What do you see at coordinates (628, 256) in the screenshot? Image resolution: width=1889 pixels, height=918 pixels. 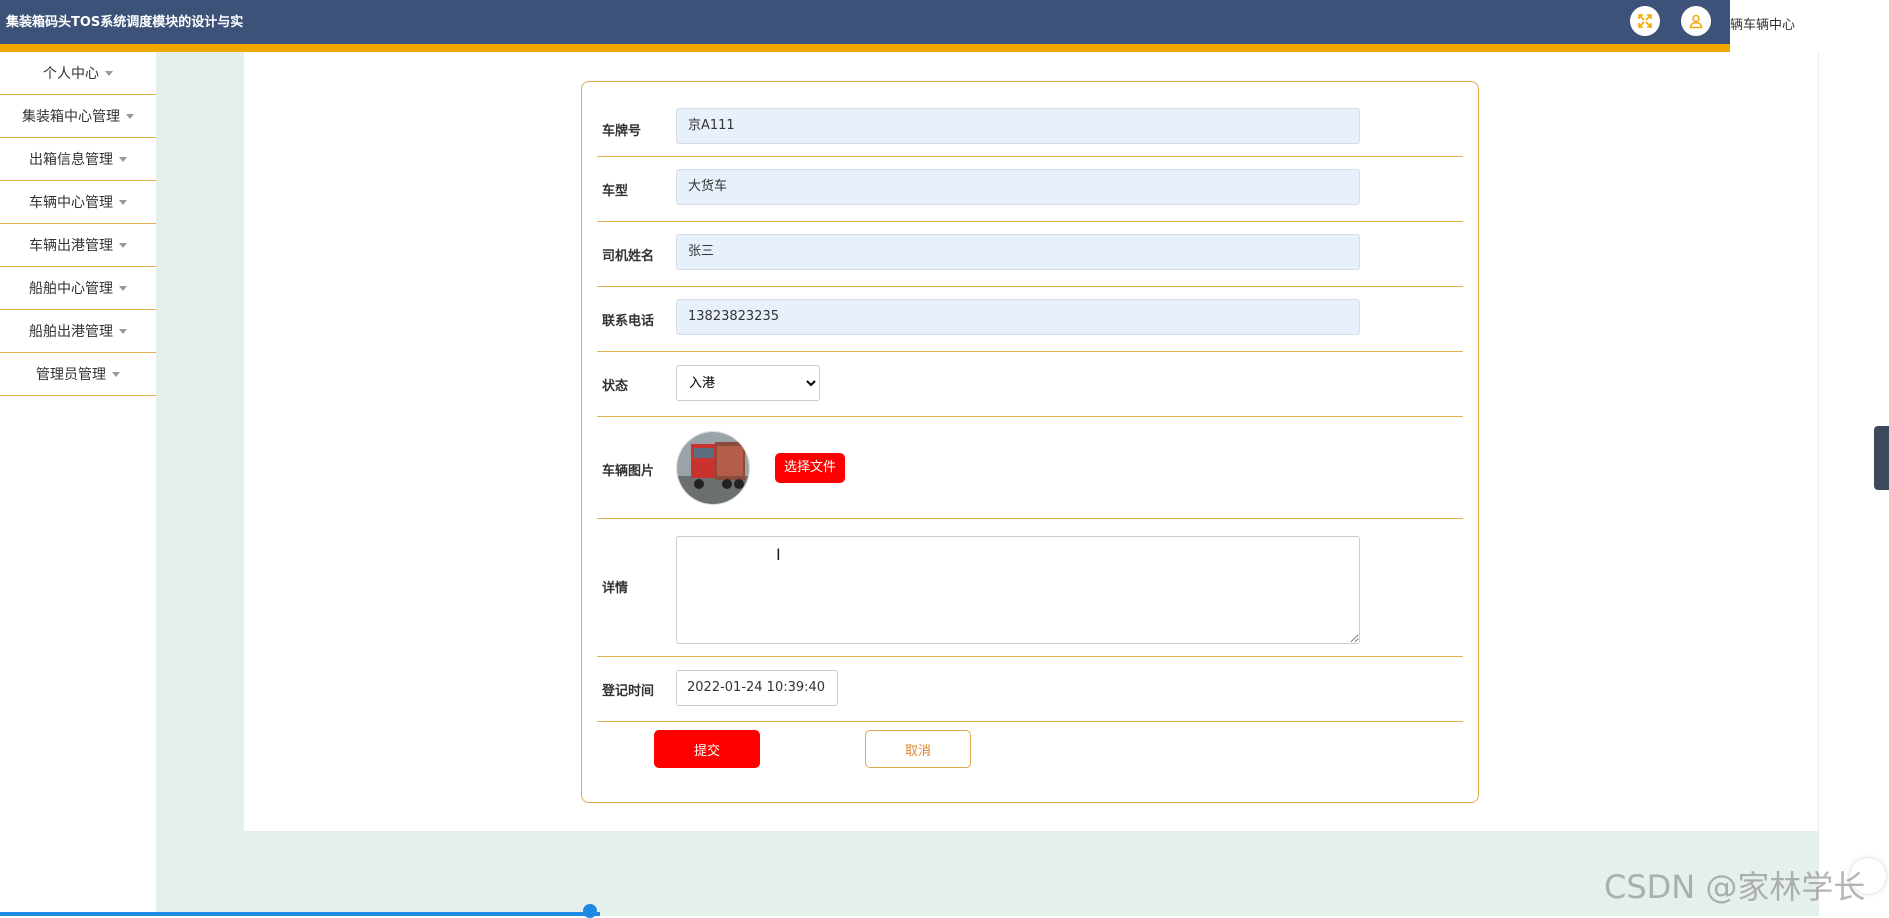 I see `driver-name-label: 司机姓名` at bounding box center [628, 256].